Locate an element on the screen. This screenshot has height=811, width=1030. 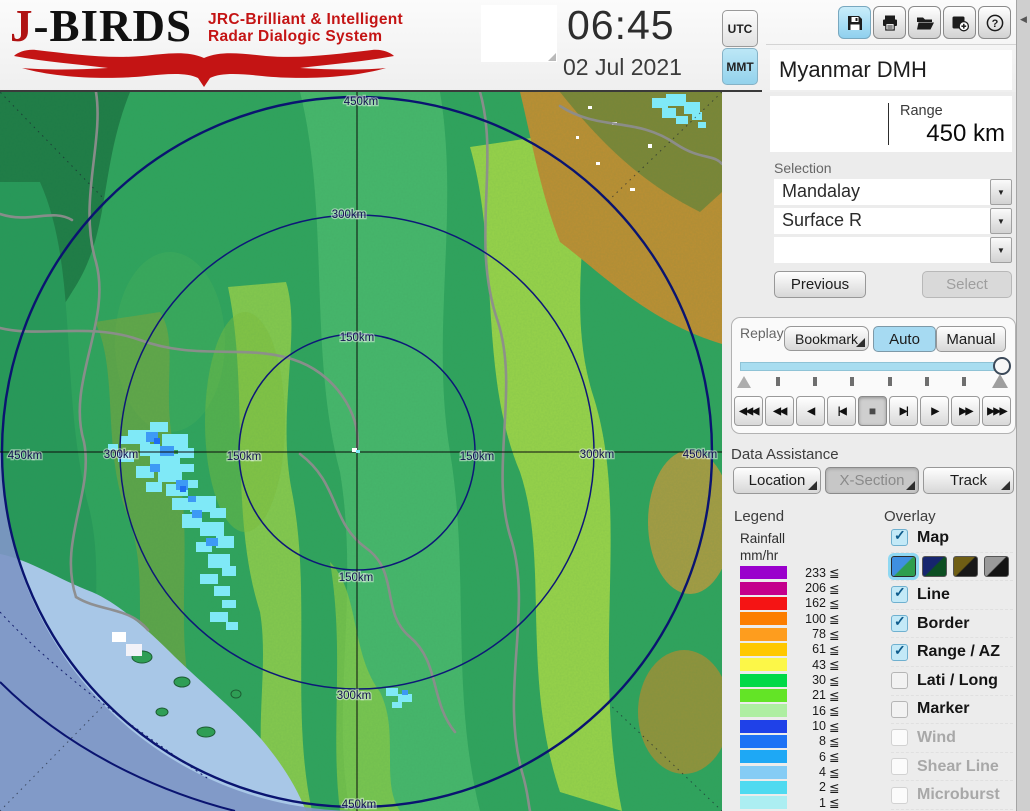
overlay-row-lati-long: Lati / Long is located at coordinates (952, 681).